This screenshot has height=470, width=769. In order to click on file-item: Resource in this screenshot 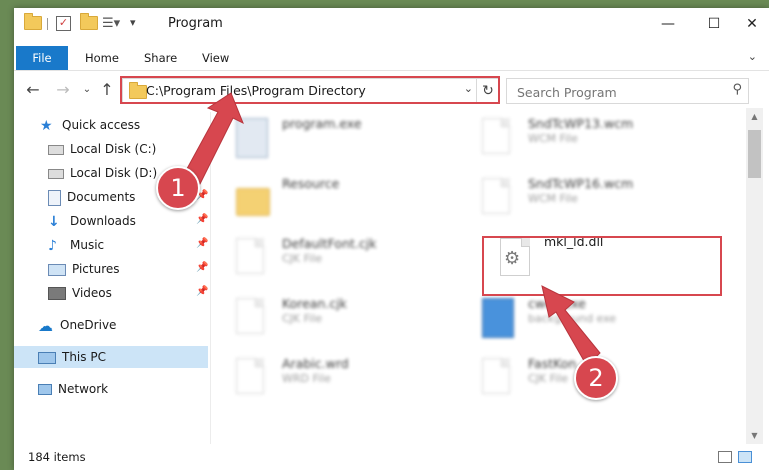, I will do `click(338, 198)`.